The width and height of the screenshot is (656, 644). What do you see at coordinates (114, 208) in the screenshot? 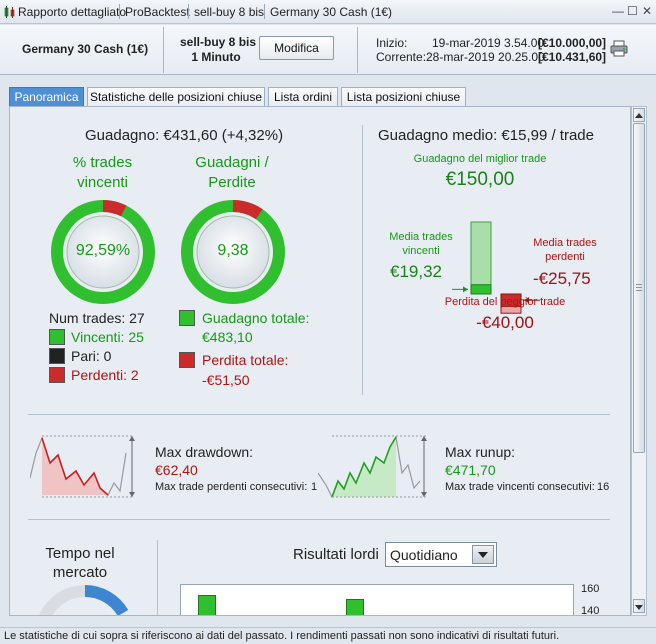
I see `win-rate-ring-red` at bounding box center [114, 208].